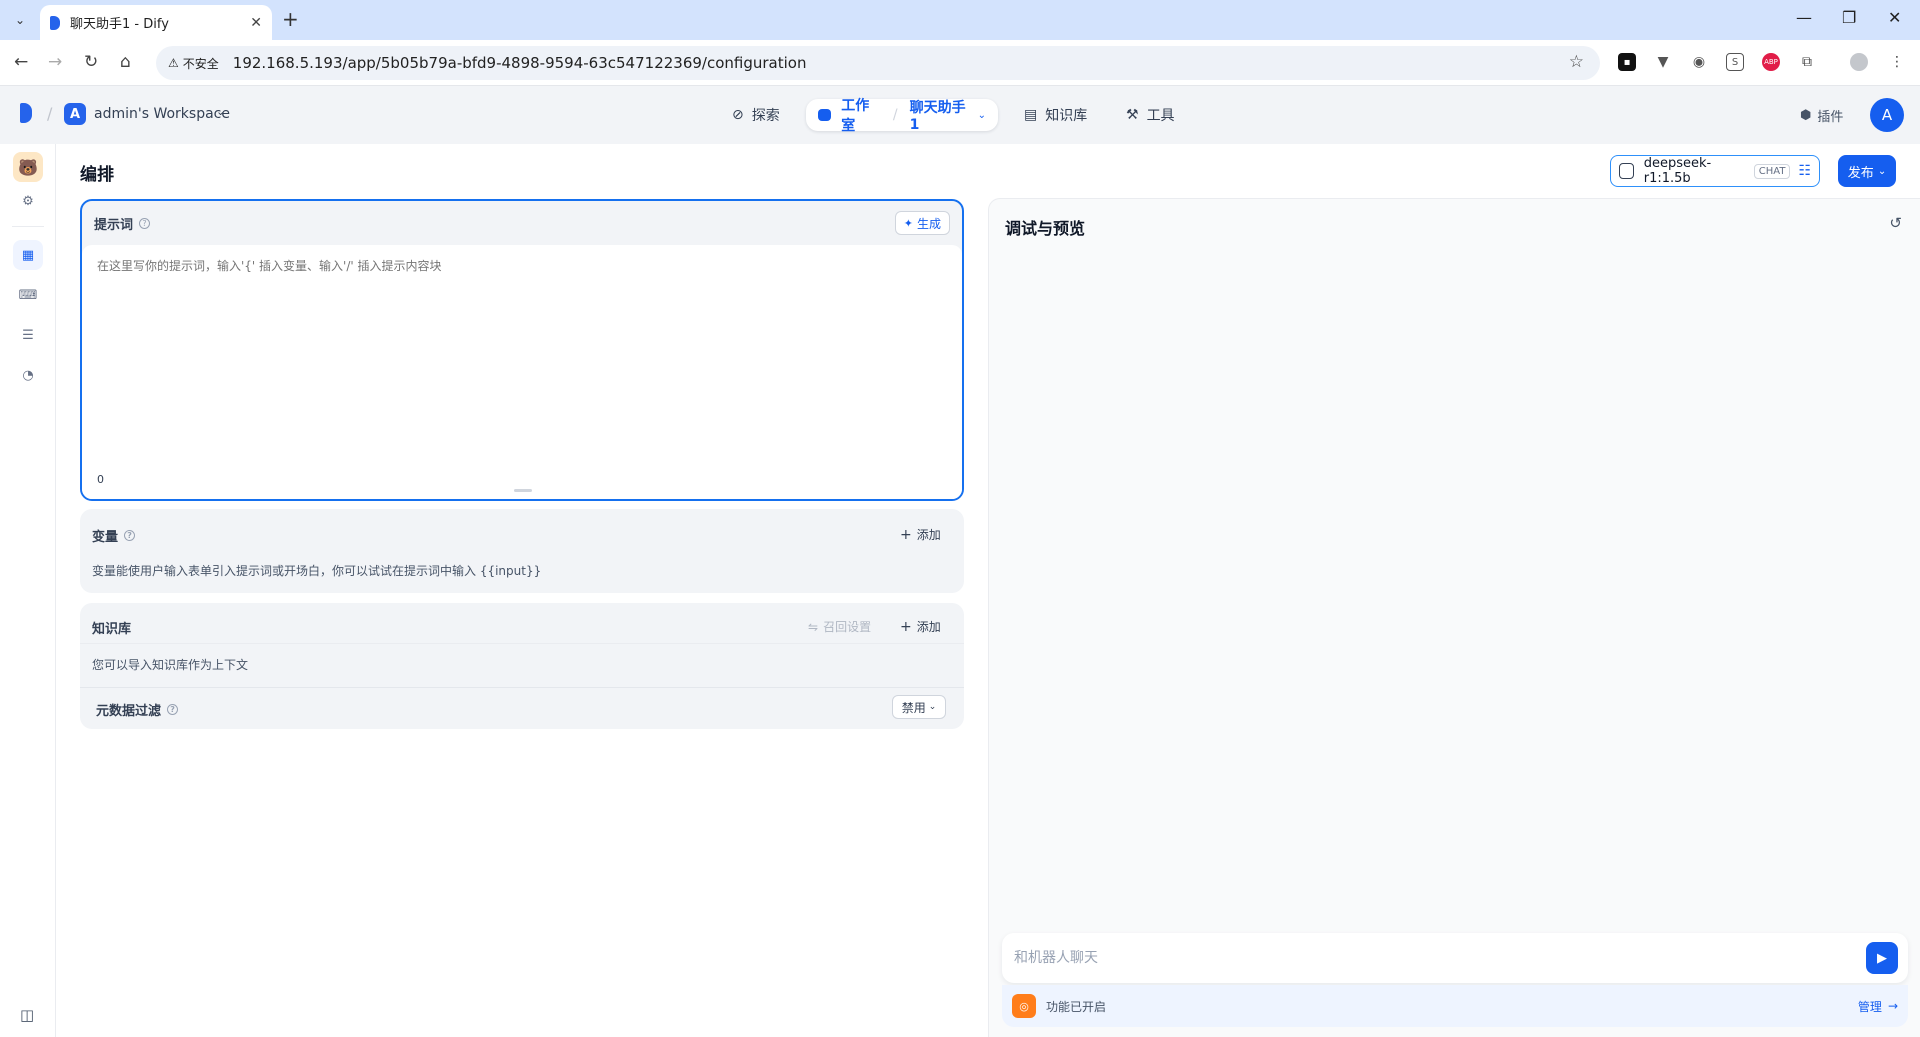  Describe the element at coordinates (1894, 17) in the screenshot. I see `close-window-button: ✕` at that location.